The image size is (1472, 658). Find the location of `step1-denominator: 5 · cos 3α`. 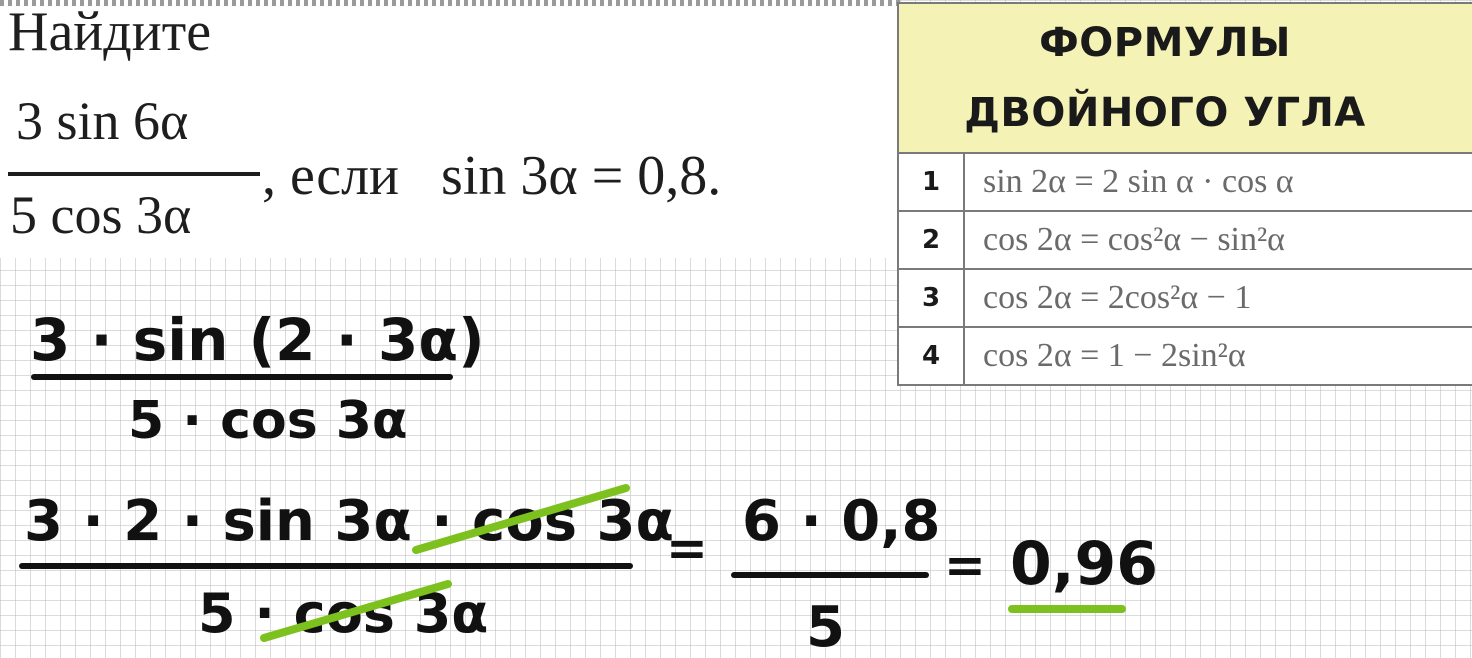

step1-denominator: 5 · cos 3α is located at coordinates (268, 421).